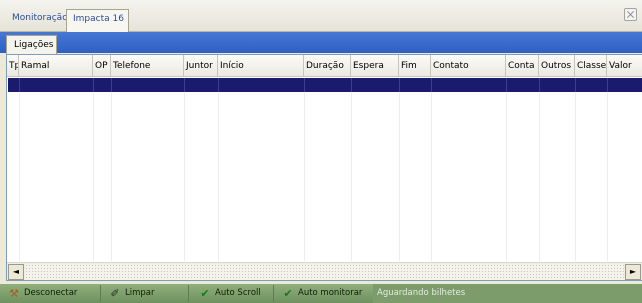 The height and width of the screenshot is (303, 642). I want to click on column-header-outros: Outros, so click(557, 66).